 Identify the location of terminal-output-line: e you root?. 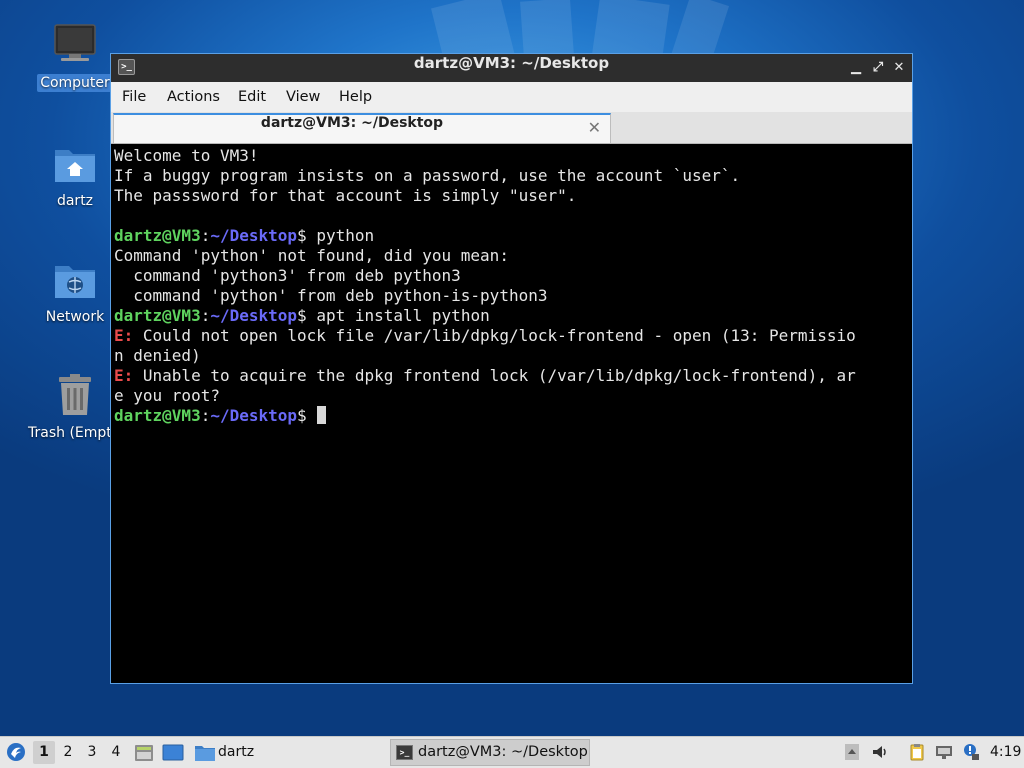
(167, 395).